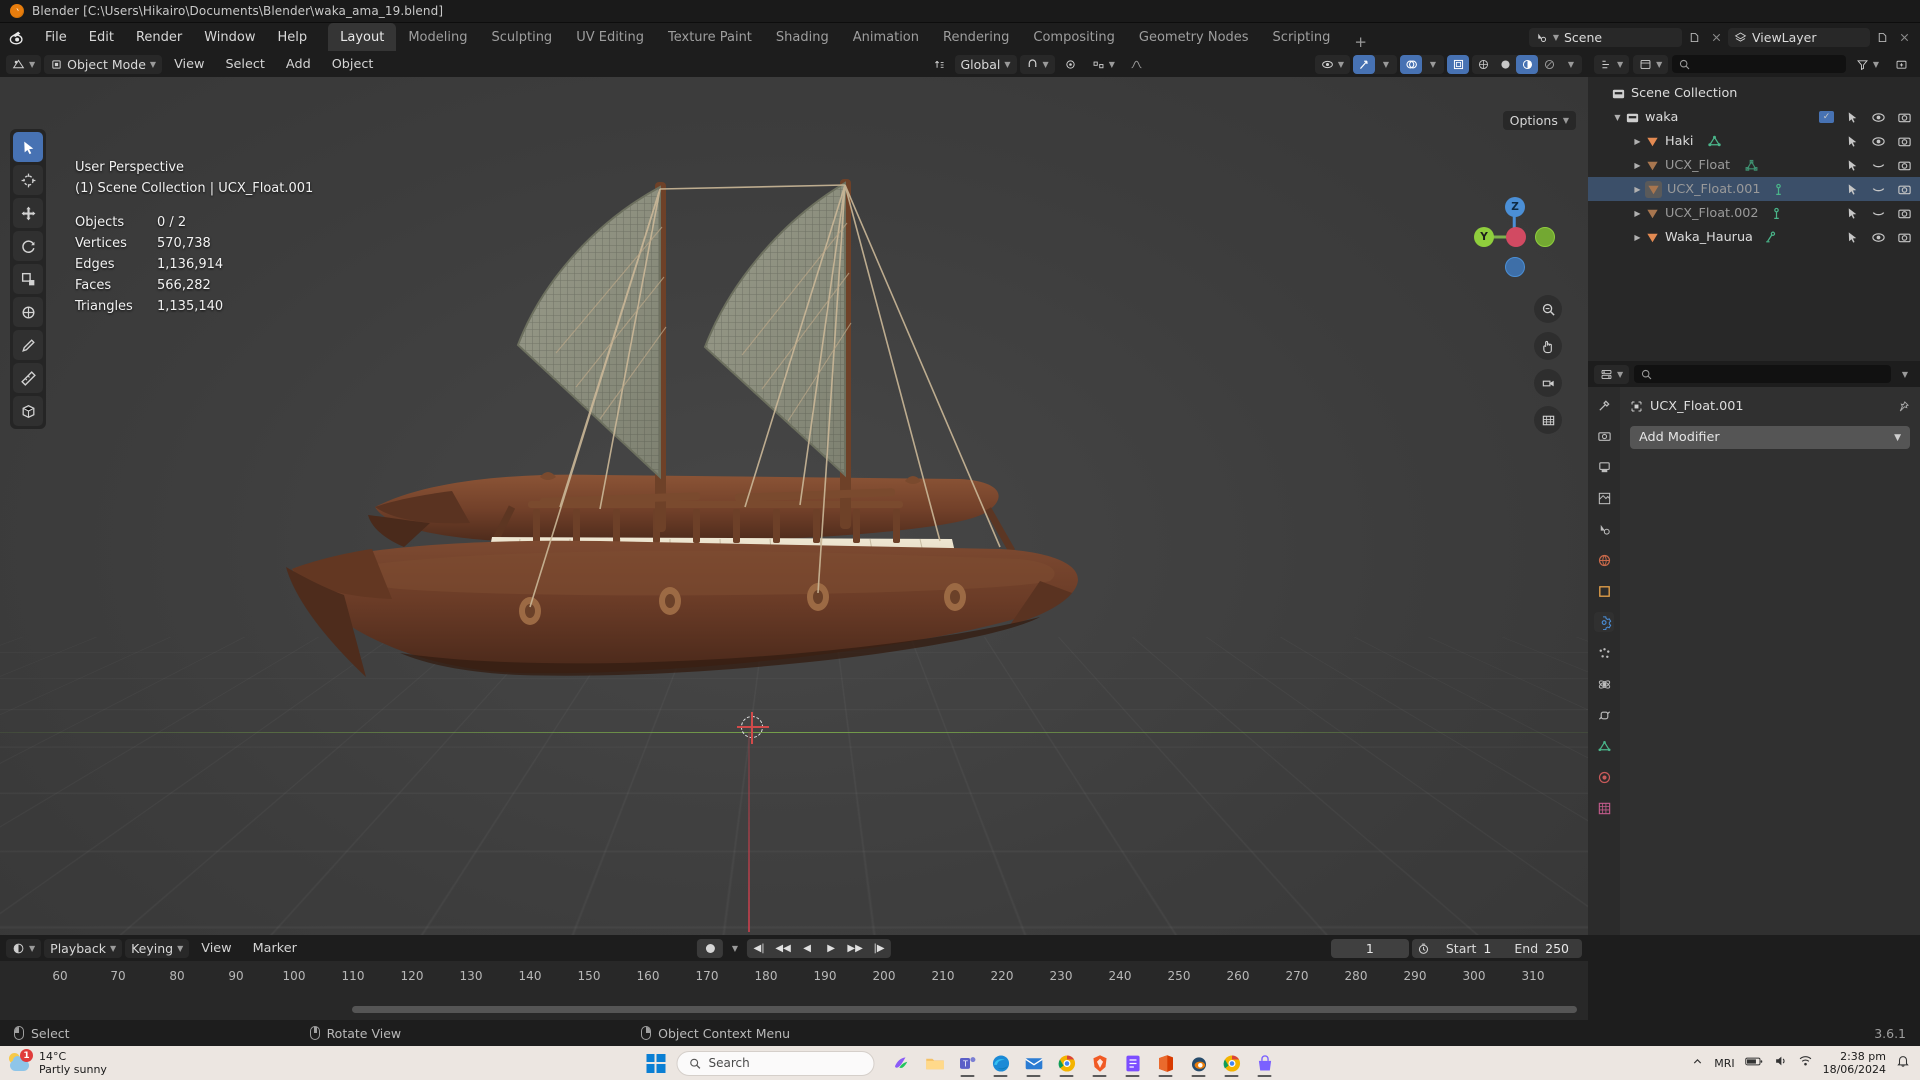 This screenshot has width=1920, height=1080. Describe the element at coordinates (1604, 529) in the screenshot. I see `tab-scene` at that location.